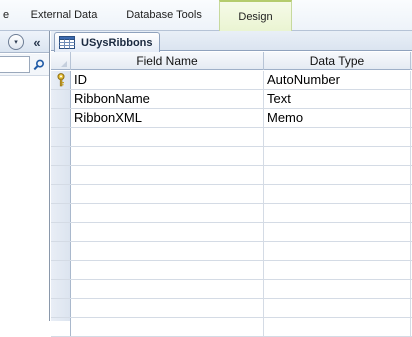 This screenshot has width=412, height=337. Describe the element at coordinates (67, 42) in the screenshot. I see `table-icon` at that location.